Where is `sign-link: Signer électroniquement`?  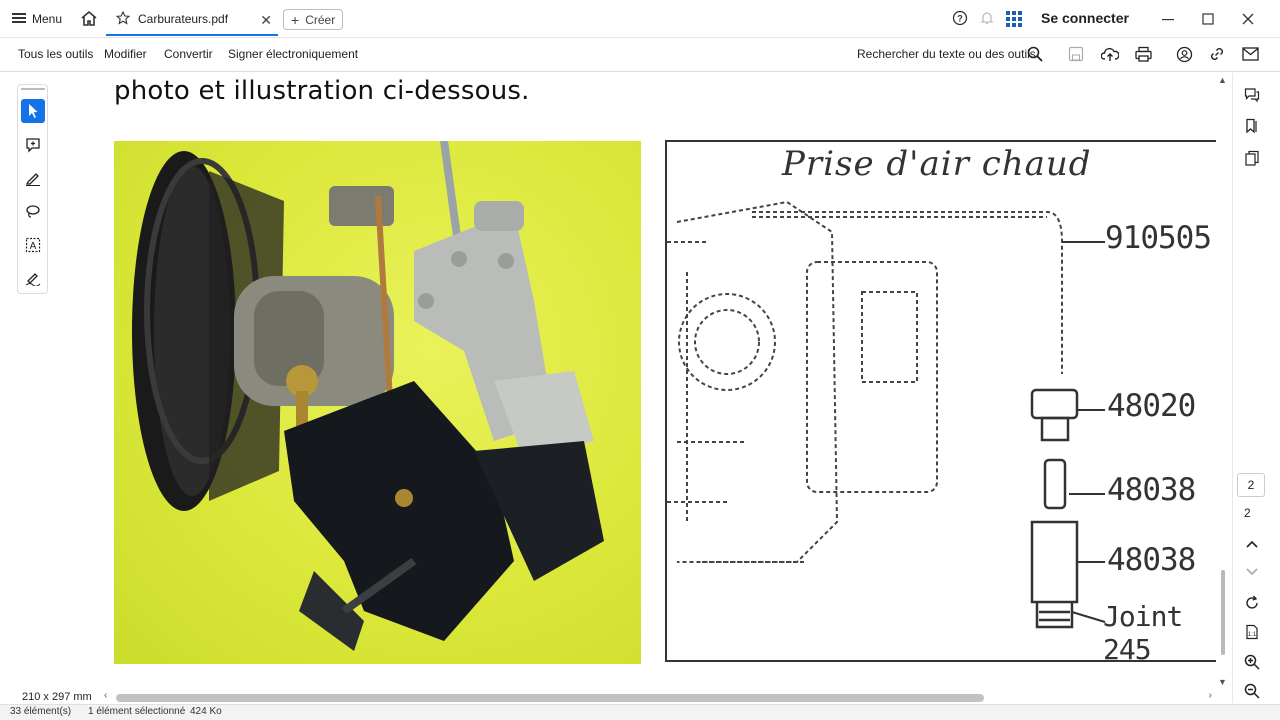
sign-link: Signer électroniquement is located at coordinates (293, 54).